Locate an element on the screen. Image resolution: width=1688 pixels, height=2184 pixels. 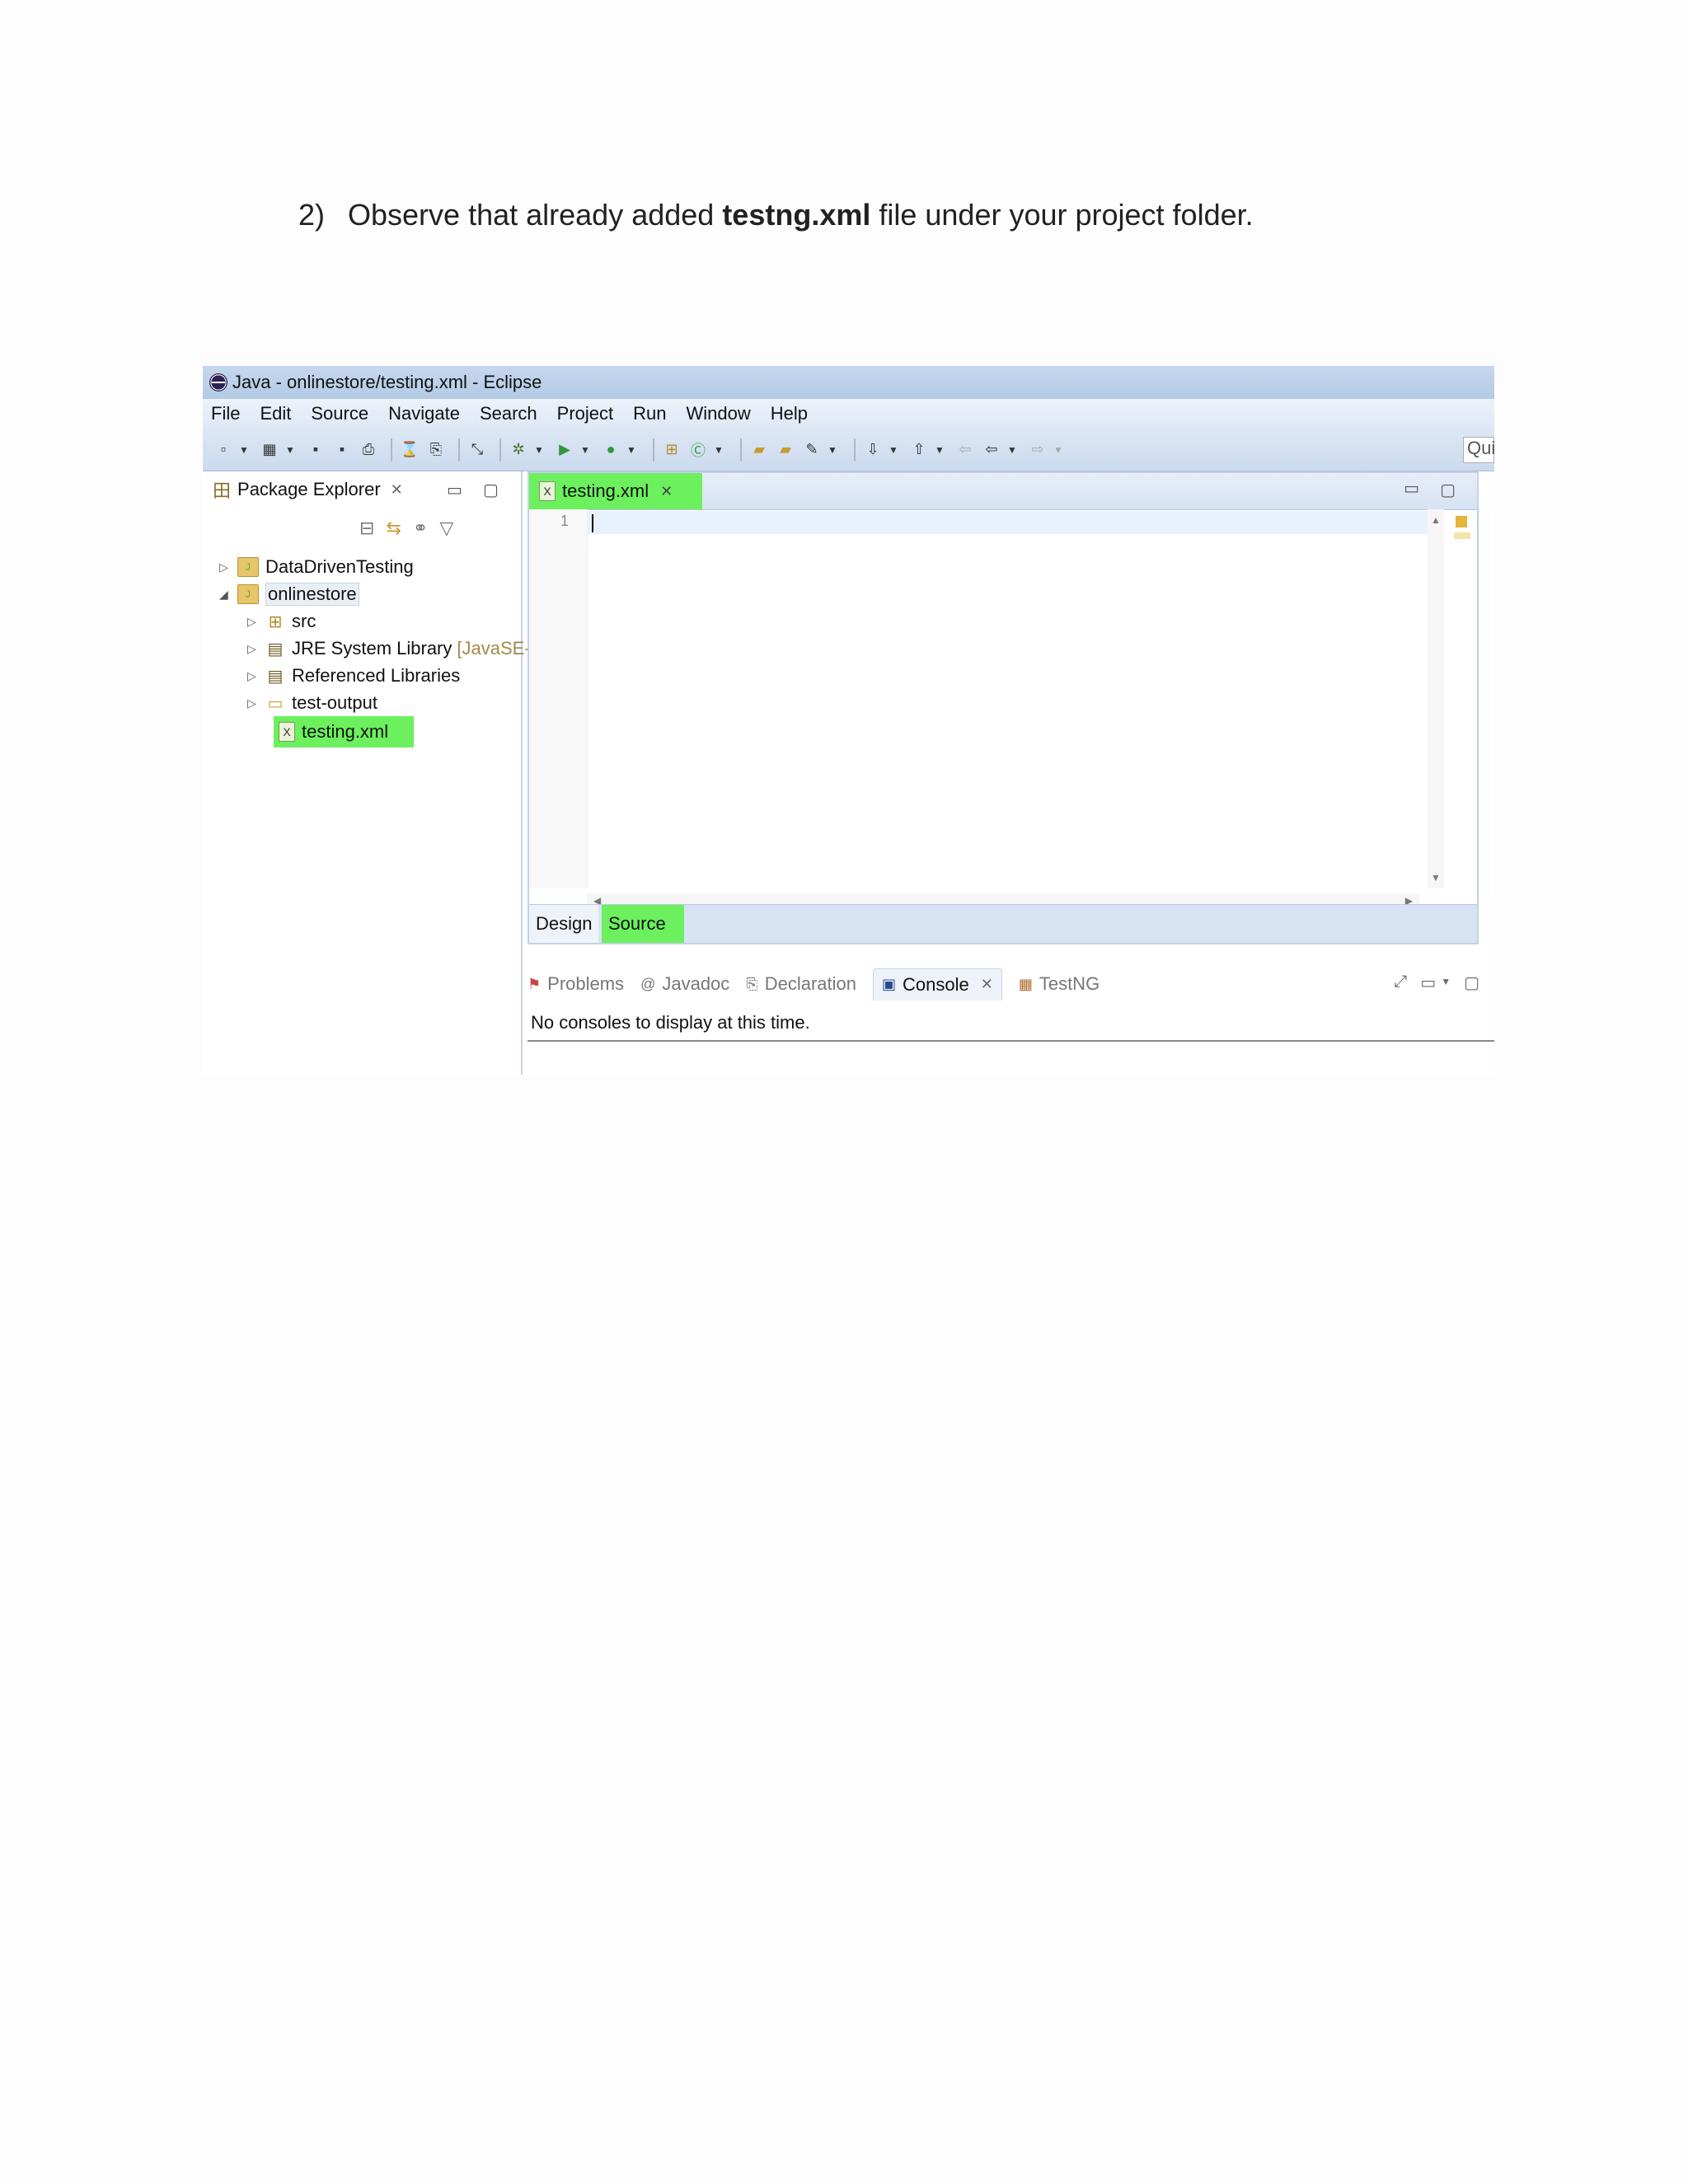
package-explorer-tab: ⽥ Package Explorer ✕ is located at coordinates (308, 489).